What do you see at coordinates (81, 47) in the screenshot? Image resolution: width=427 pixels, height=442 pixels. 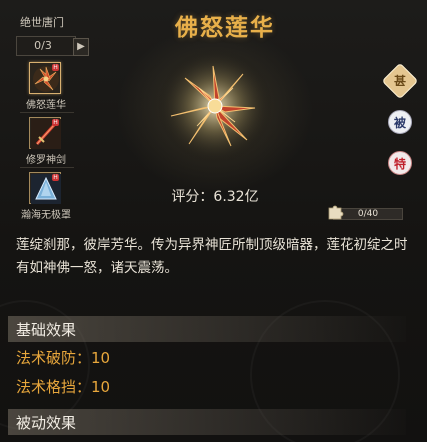 I see `chevron-right-icon: ▶` at bounding box center [81, 47].